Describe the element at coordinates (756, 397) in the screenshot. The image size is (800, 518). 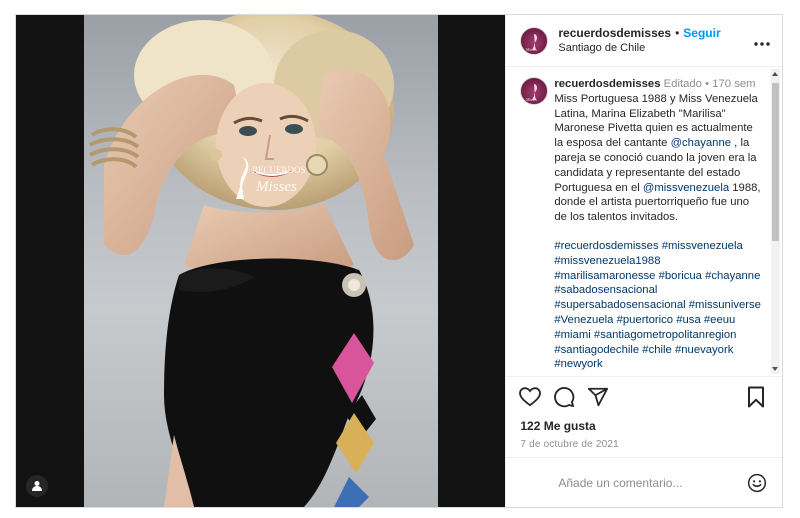
I see `bookmark-icon` at that location.